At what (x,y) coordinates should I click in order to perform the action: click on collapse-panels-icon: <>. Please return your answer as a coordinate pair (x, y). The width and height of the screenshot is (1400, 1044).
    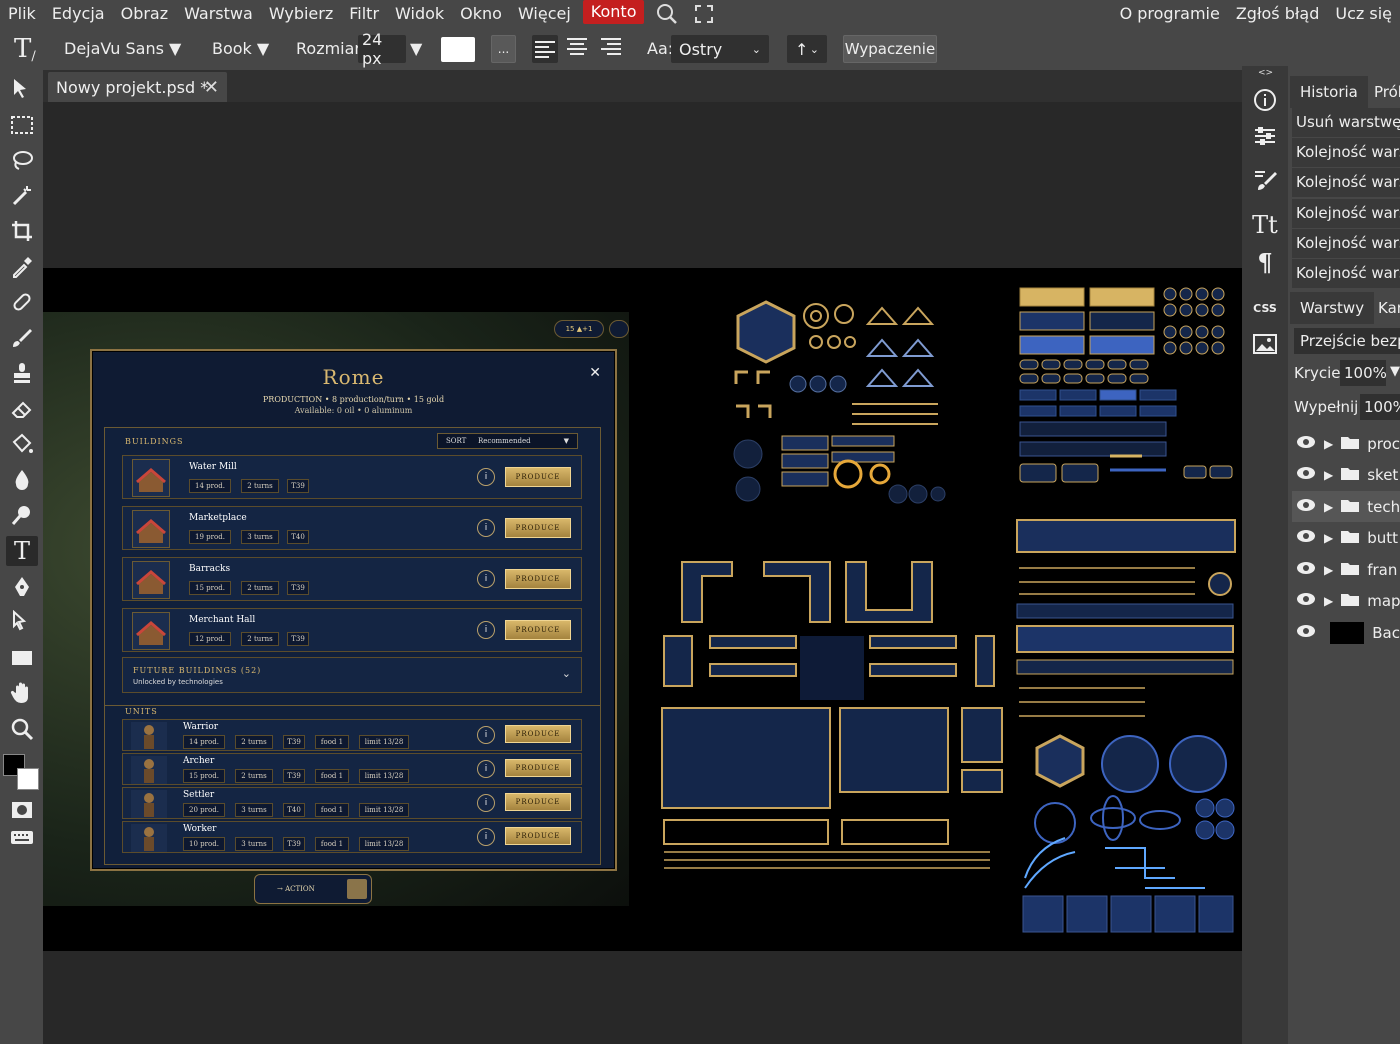
    Looking at the image, I should click on (1265, 73).